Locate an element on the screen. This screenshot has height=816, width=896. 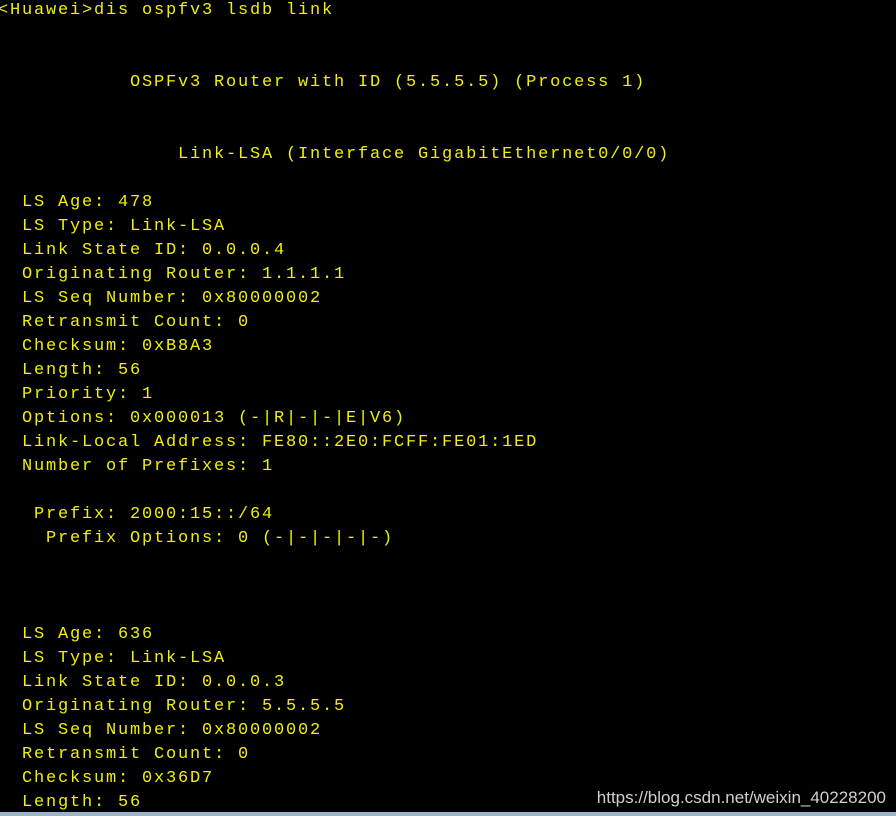
watermark: https://blog.csdn.net/weixin_40228200 is located at coordinates (741, 797).